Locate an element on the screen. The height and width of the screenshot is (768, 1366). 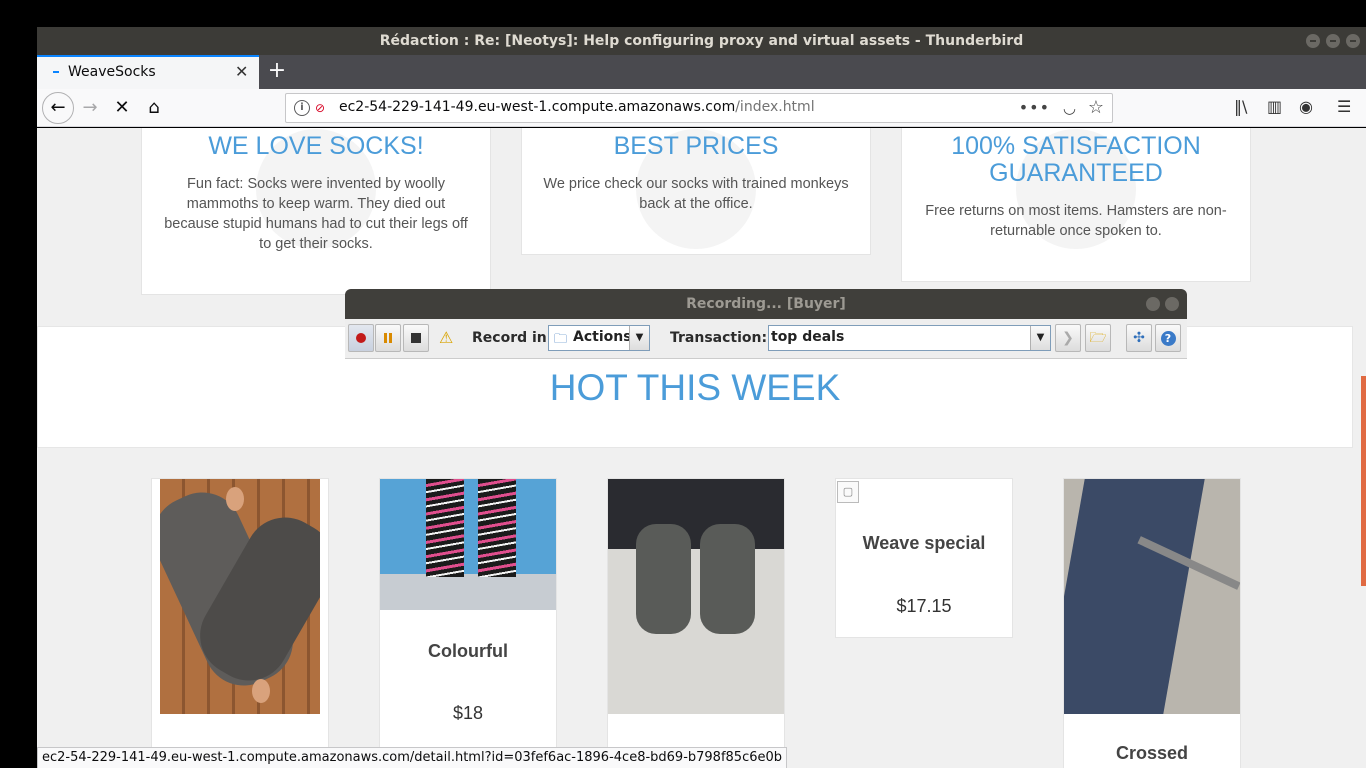
library-icon: ‖\ is located at coordinates (1240, 106).